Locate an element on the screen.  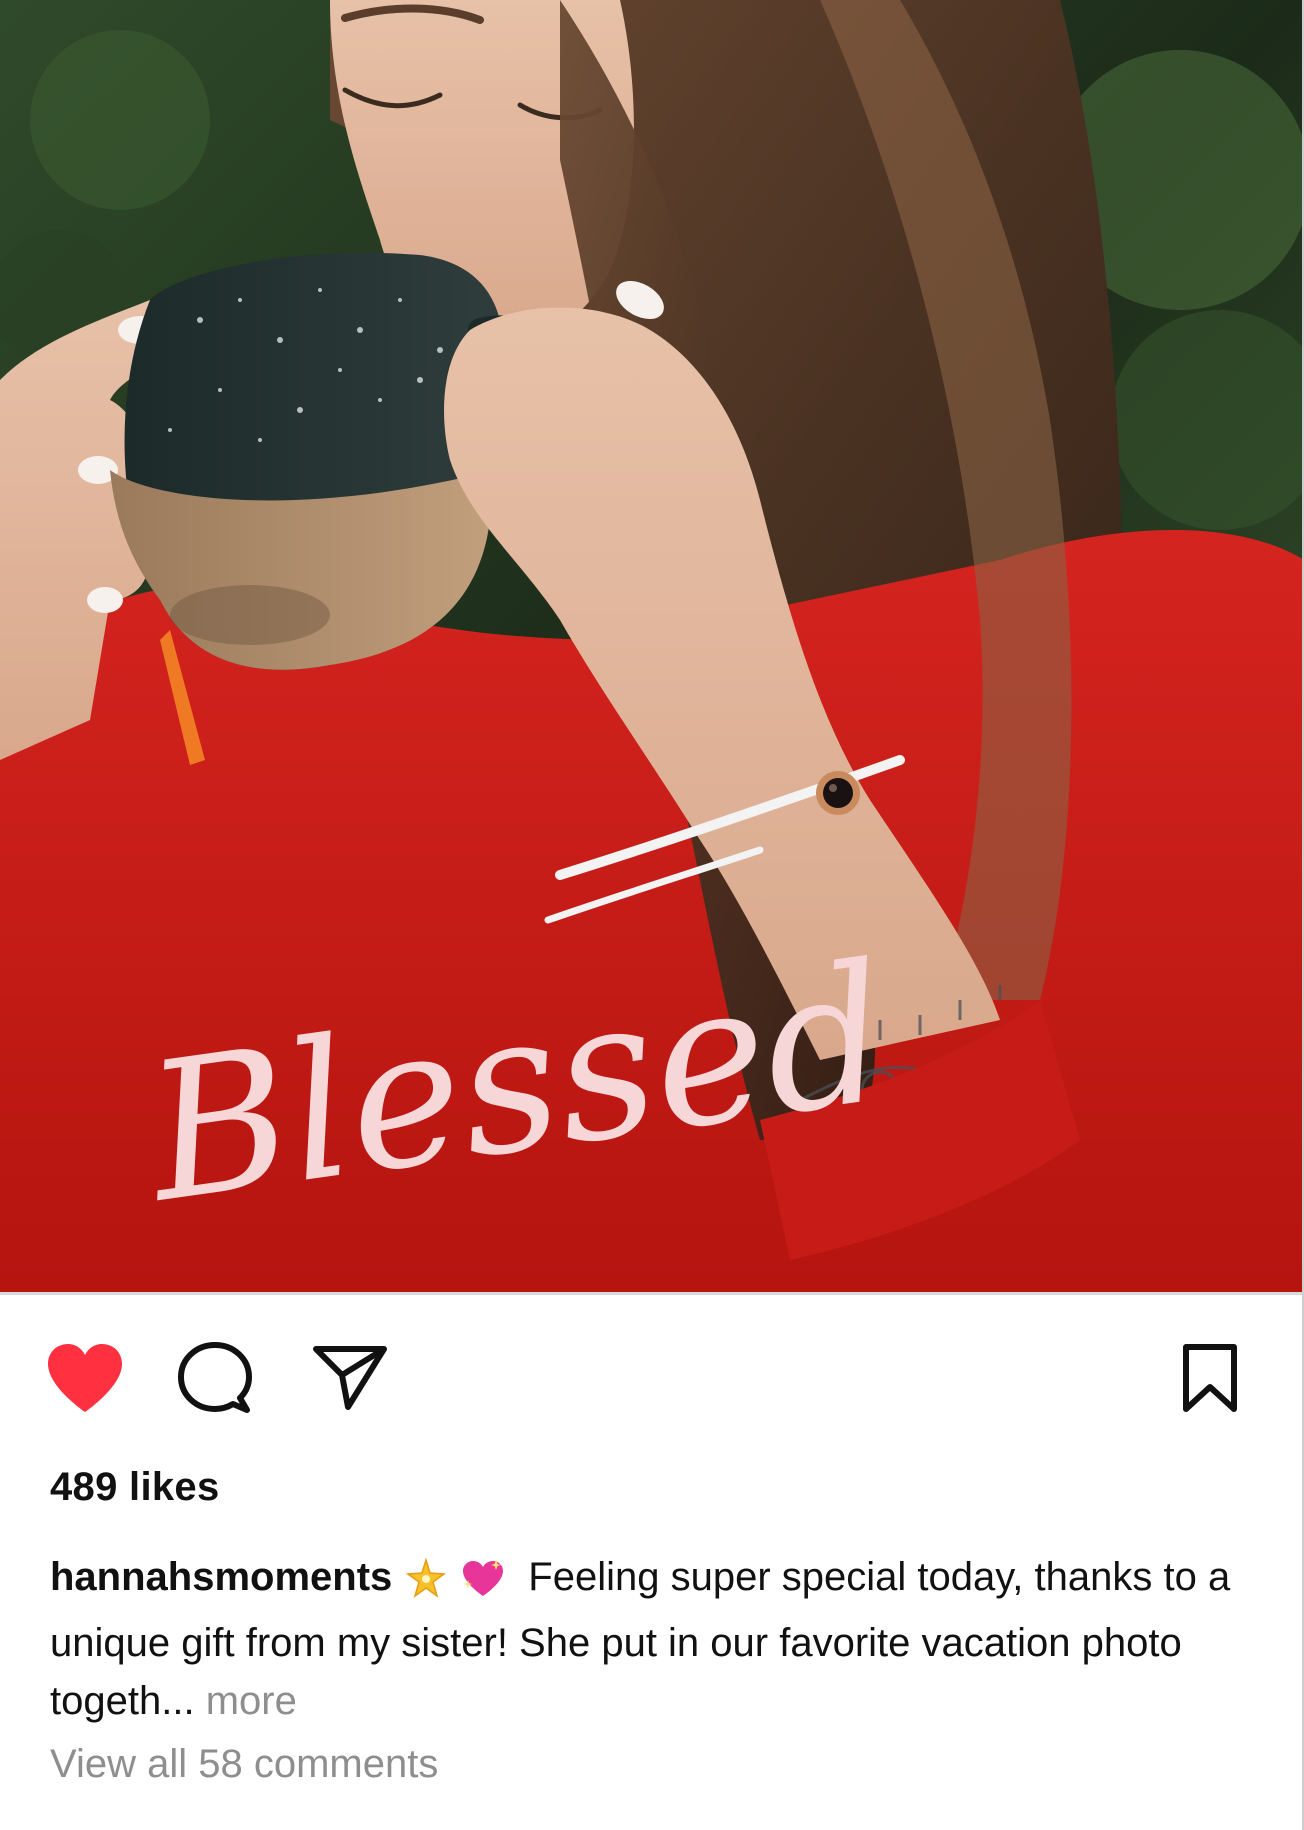
photo-divider is located at coordinates (652, 1293).